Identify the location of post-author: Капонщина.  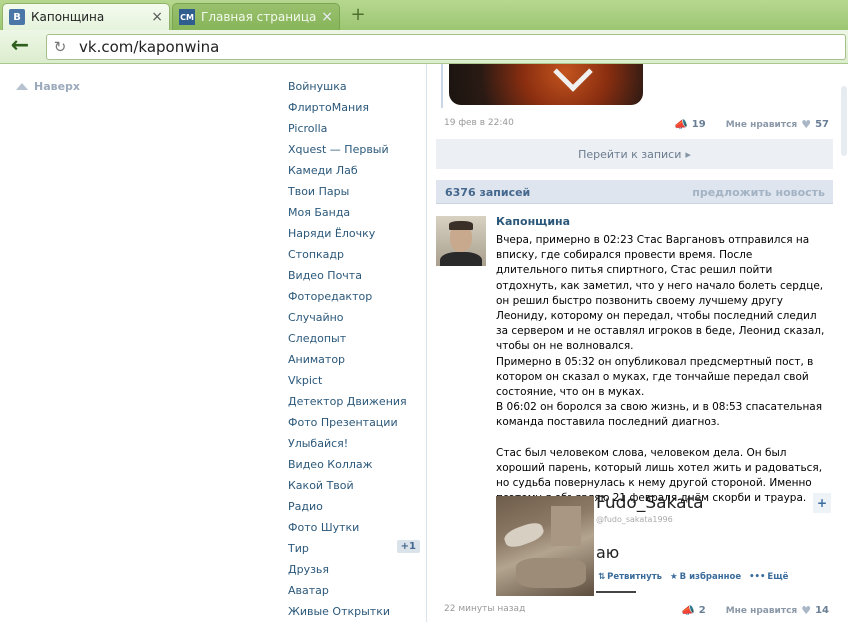
(533, 221).